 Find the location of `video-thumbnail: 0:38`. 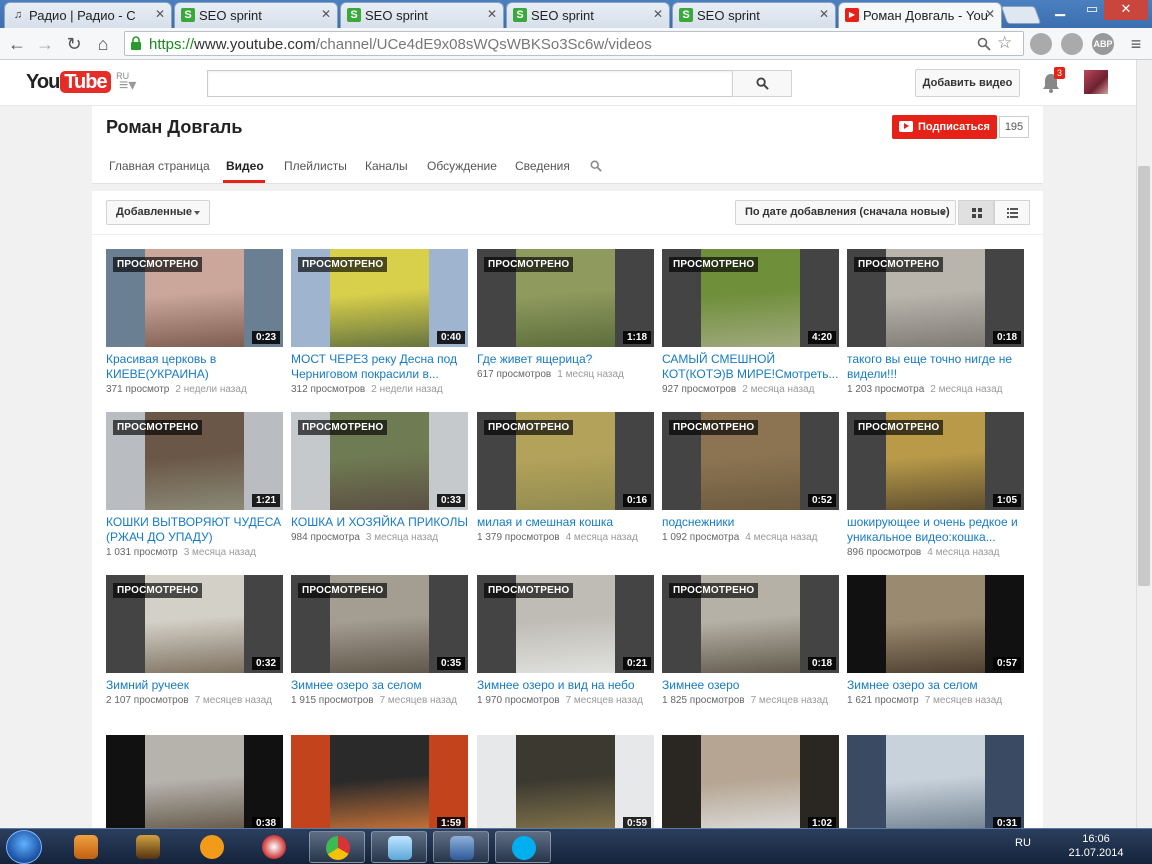

video-thumbnail: 0:38 is located at coordinates (194, 784).